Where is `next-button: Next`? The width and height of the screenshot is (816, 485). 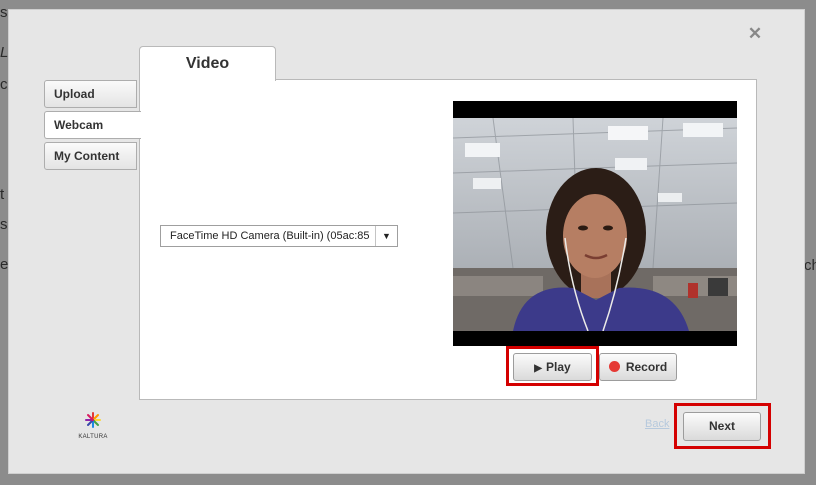
next-button: Next is located at coordinates (722, 426).